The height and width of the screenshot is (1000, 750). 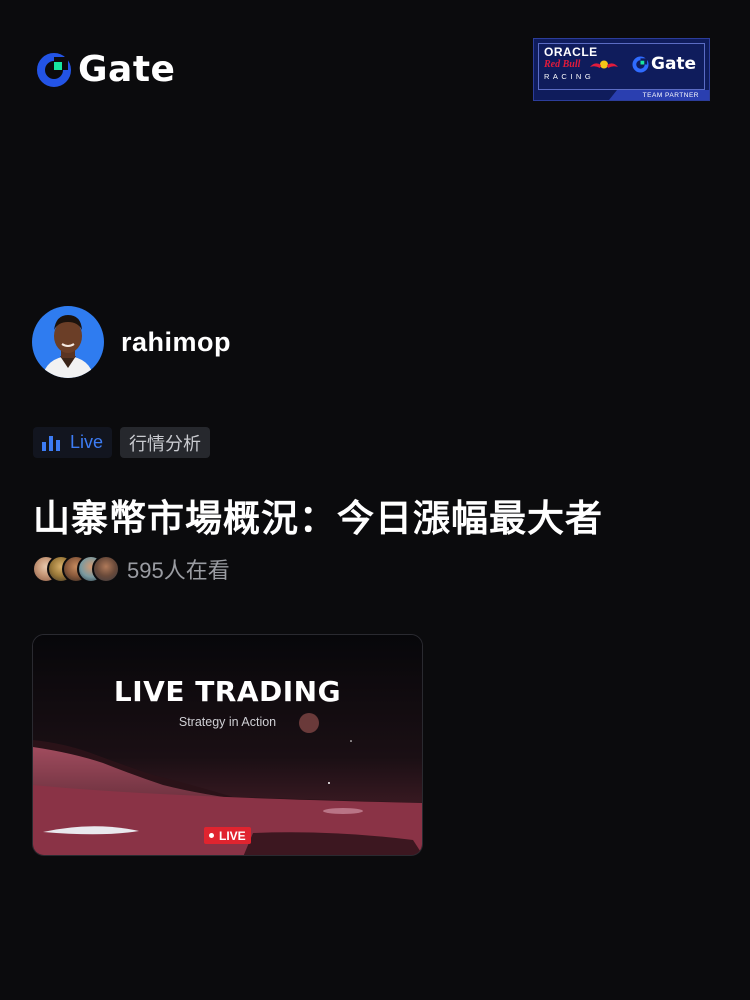 I want to click on viewer-count: 595人在看, so click(x=178, y=570).